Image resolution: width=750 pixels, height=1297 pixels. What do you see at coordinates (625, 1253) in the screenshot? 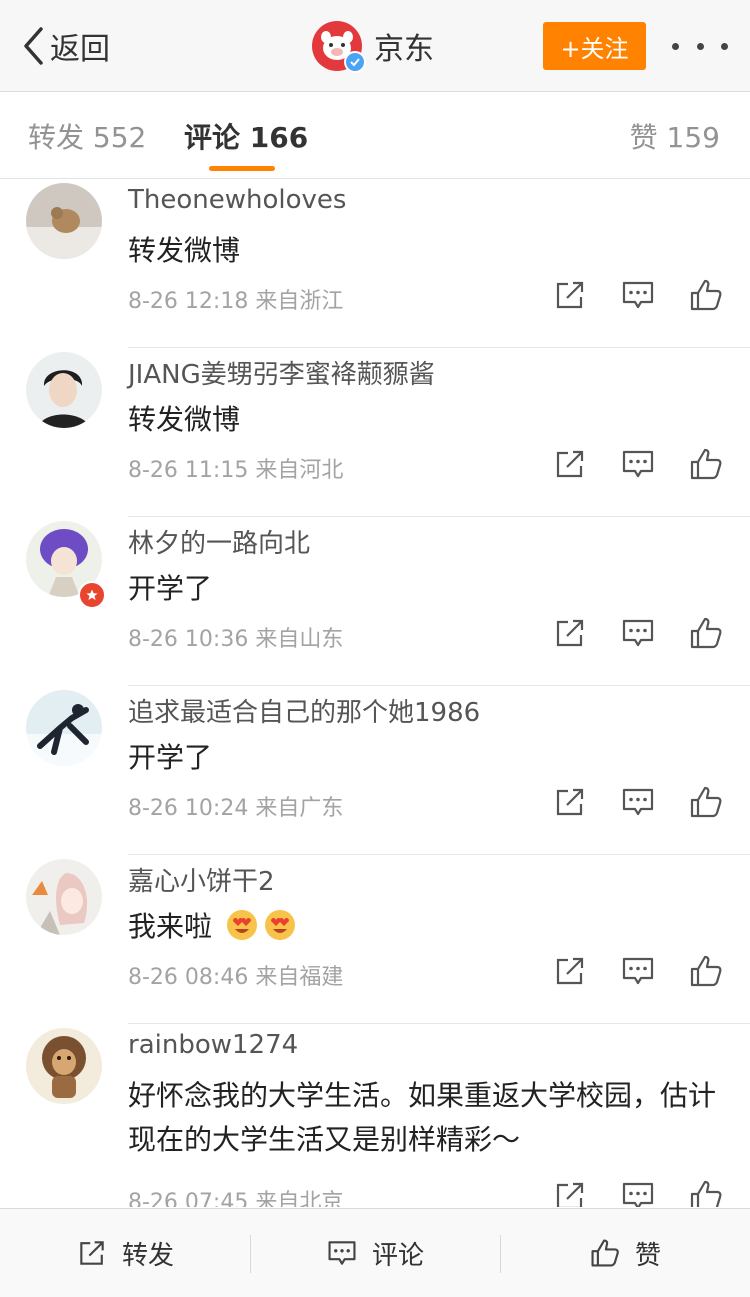
I see `like-button: 赞` at bounding box center [625, 1253].